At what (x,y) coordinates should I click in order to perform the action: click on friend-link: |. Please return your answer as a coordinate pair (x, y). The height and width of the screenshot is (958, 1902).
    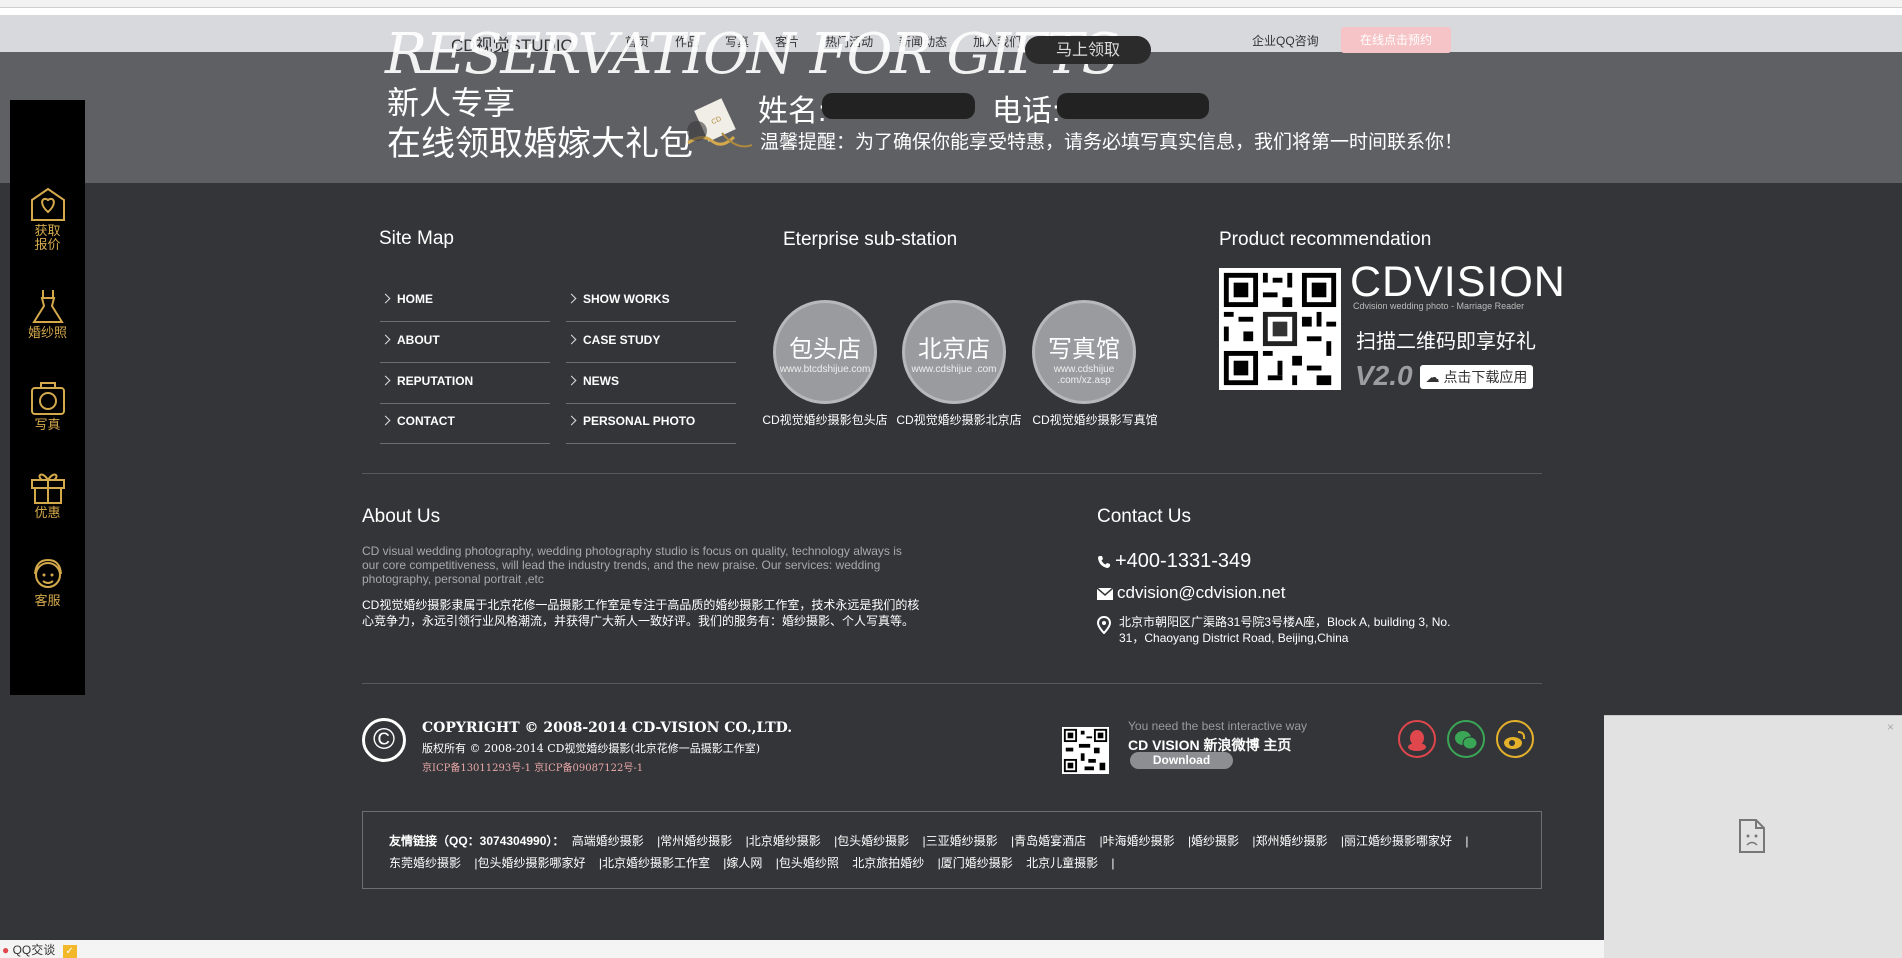
    Looking at the image, I should click on (1113, 863).